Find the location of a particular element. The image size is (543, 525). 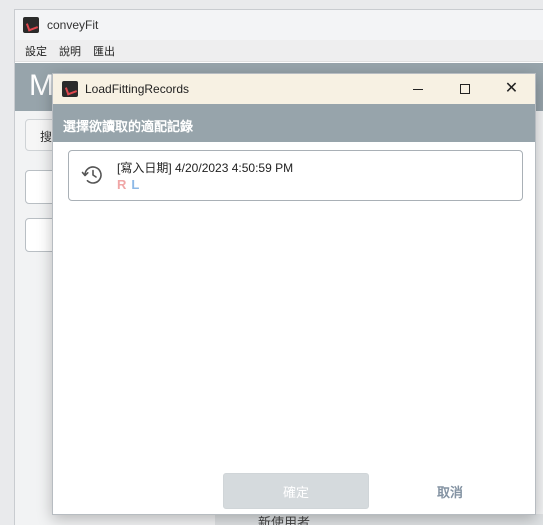

maximize-button is located at coordinates (464, 89).